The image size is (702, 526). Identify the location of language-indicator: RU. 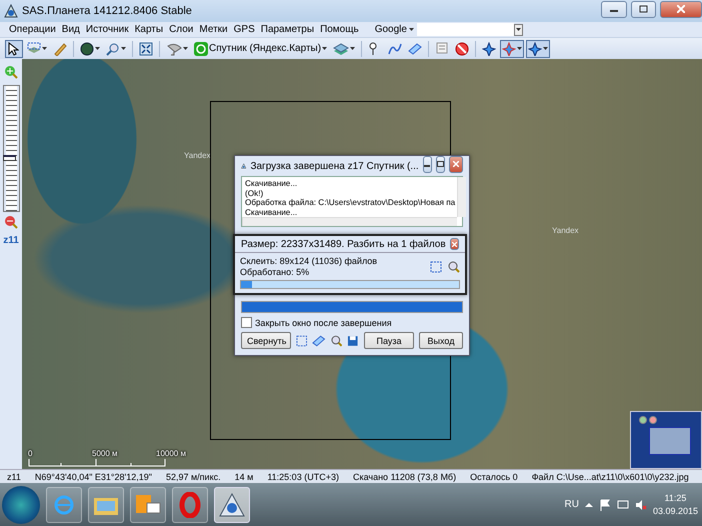
(571, 504).